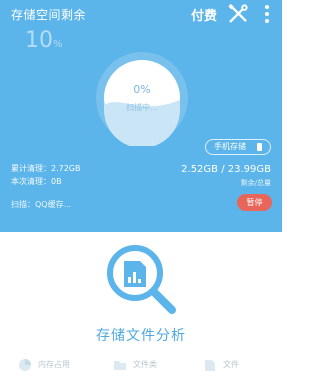 The image size is (320, 391). What do you see at coordinates (255, 183) in the screenshot?
I see `storage-capacity-label: 剩余/总量` at bounding box center [255, 183].